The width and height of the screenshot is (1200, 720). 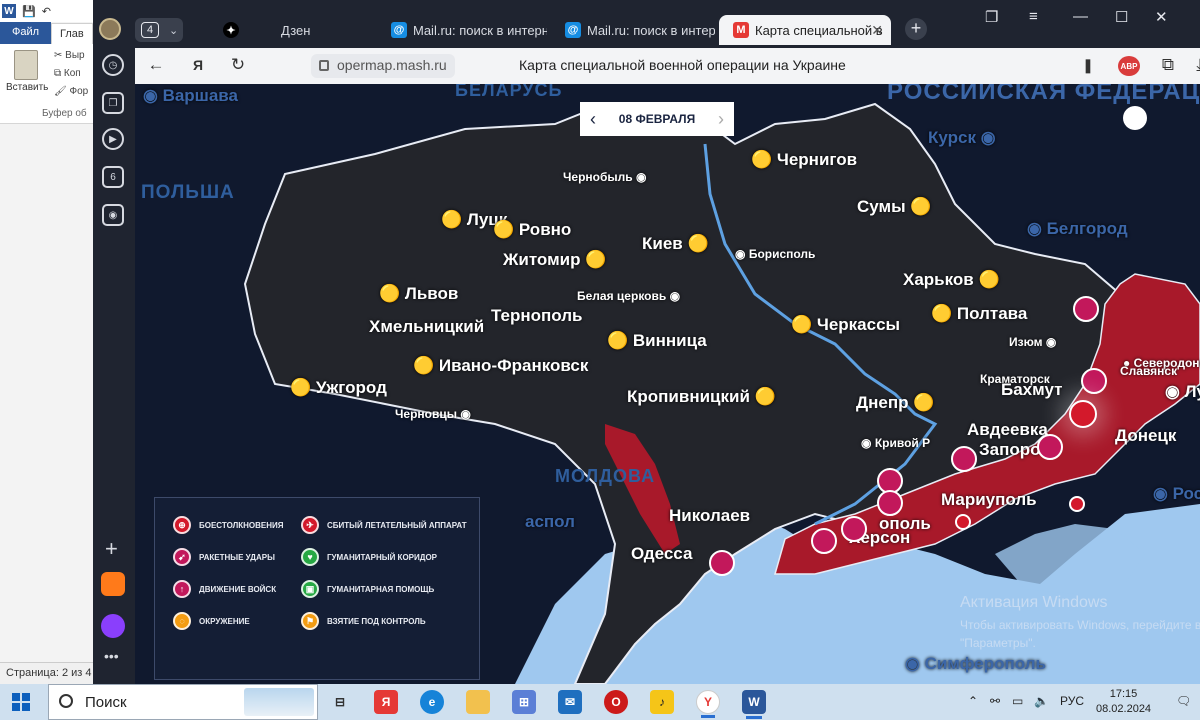 What do you see at coordinates (661, 554) in the screenshot?
I see `city-label: Одесса` at bounding box center [661, 554].